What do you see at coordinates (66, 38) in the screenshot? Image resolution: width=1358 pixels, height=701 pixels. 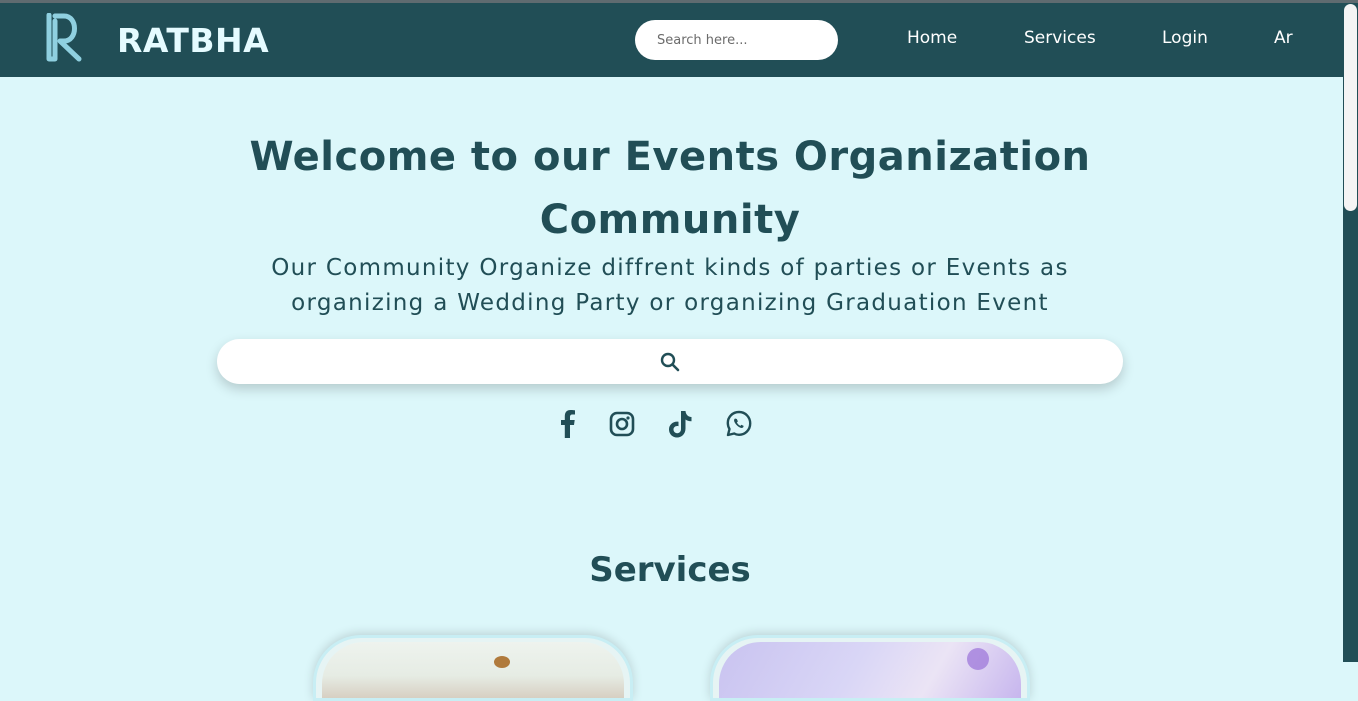 I see `logo-icon` at bounding box center [66, 38].